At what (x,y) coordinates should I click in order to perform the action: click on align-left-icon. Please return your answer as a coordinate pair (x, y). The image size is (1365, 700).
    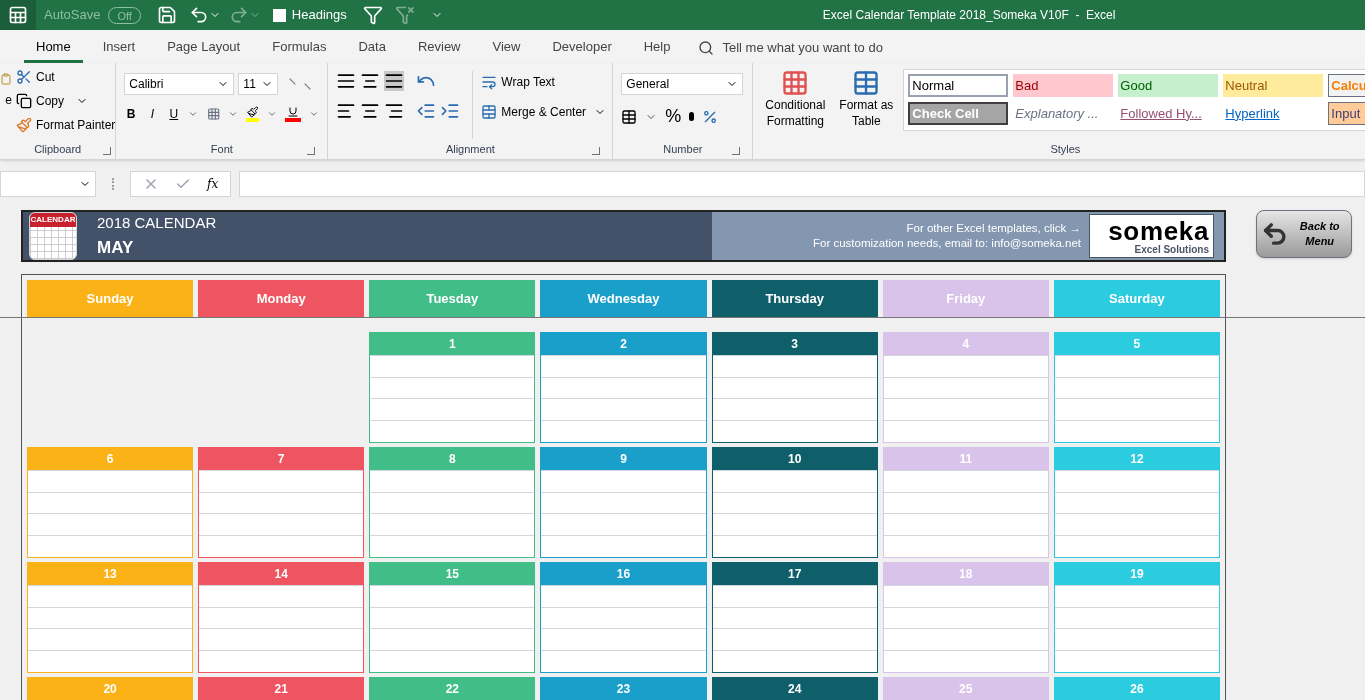
    Looking at the image, I should click on (346, 111).